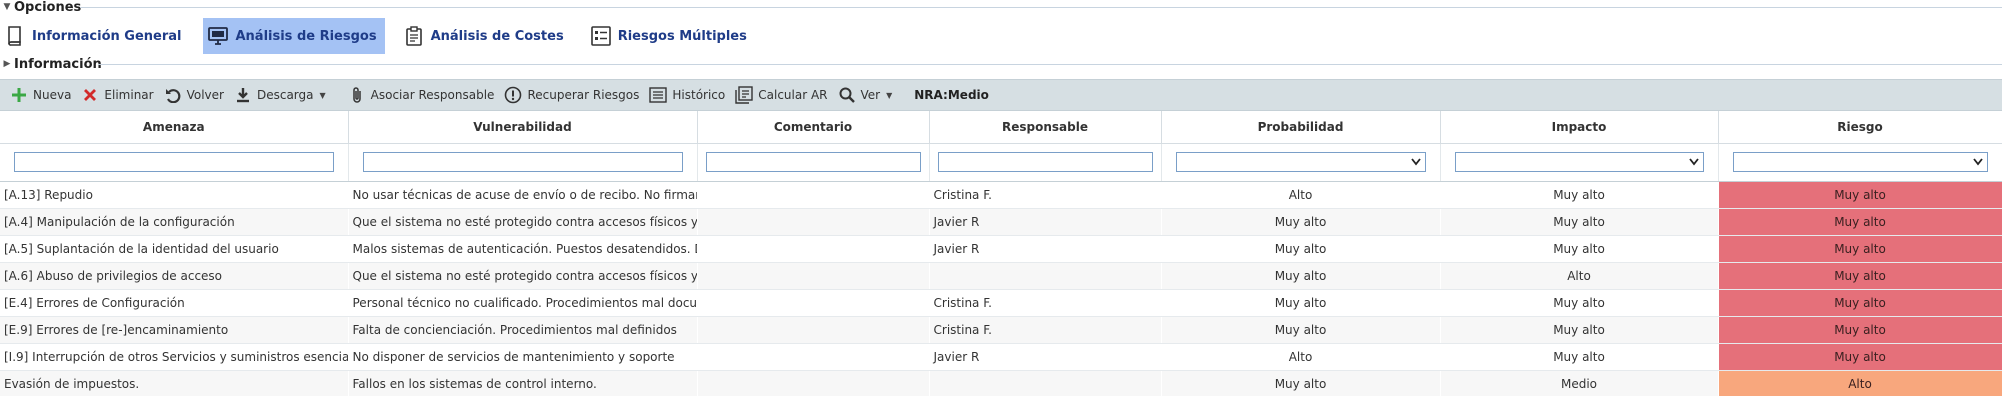 This screenshot has height=396, width=2002. What do you see at coordinates (174, 162) in the screenshot?
I see `amenaza-filter-input` at bounding box center [174, 162].